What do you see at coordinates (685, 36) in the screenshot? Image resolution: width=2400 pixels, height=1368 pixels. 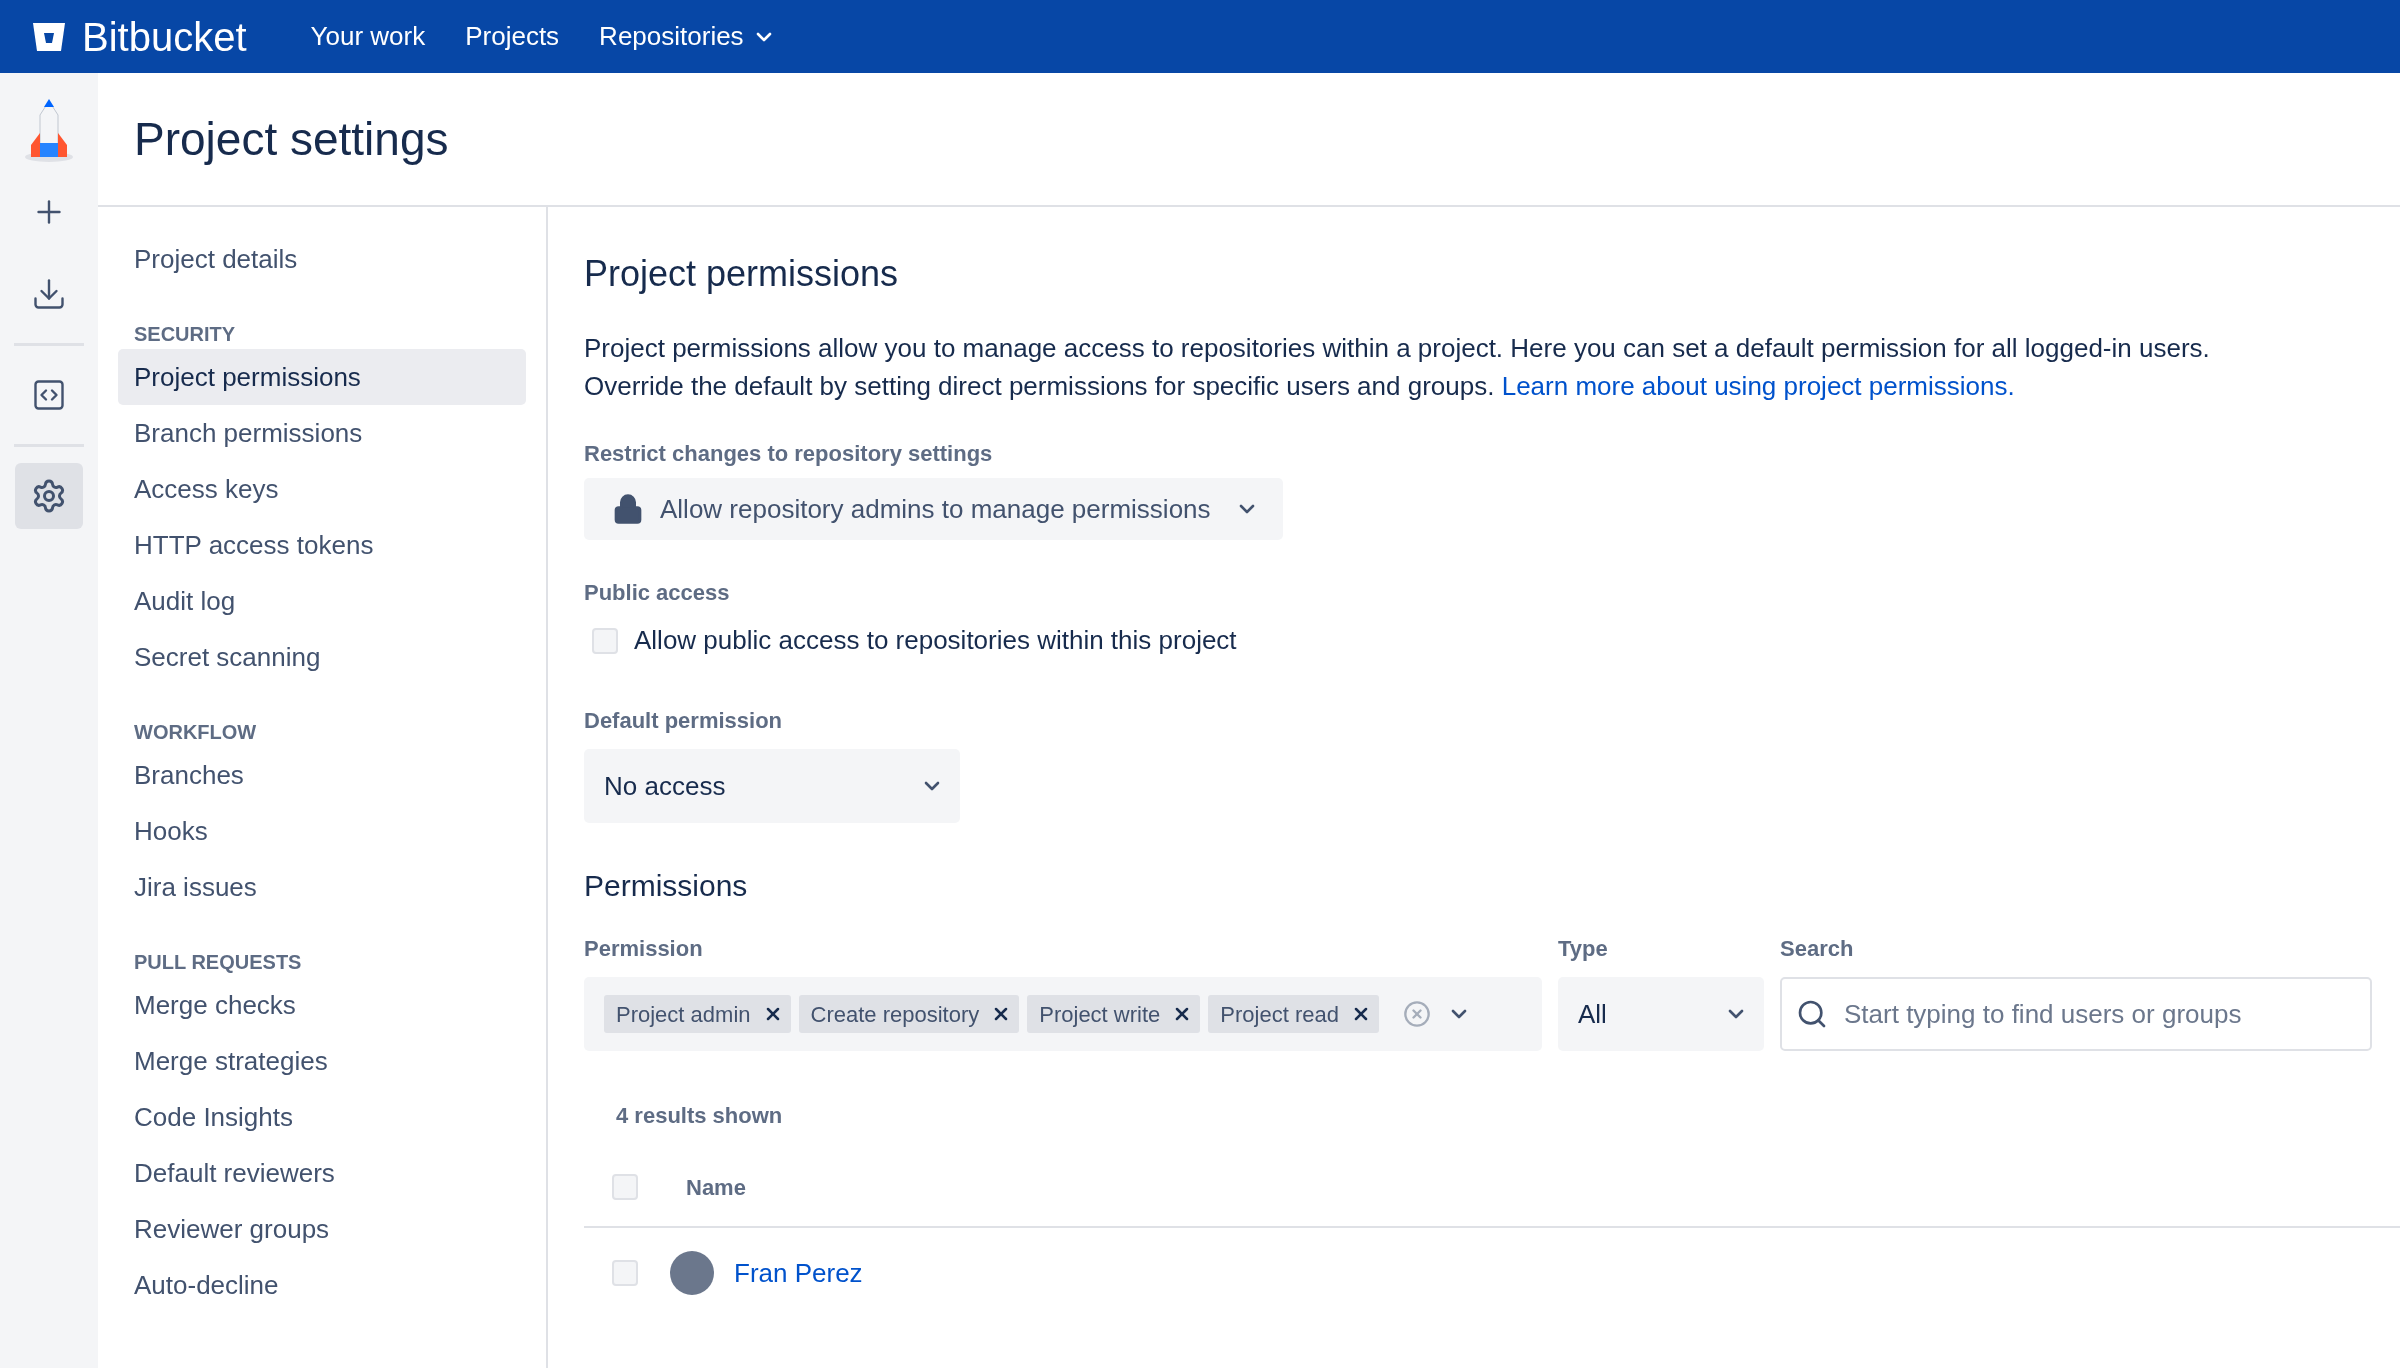 I see `nav-link: Repositories` at bounding box center [685, 36].